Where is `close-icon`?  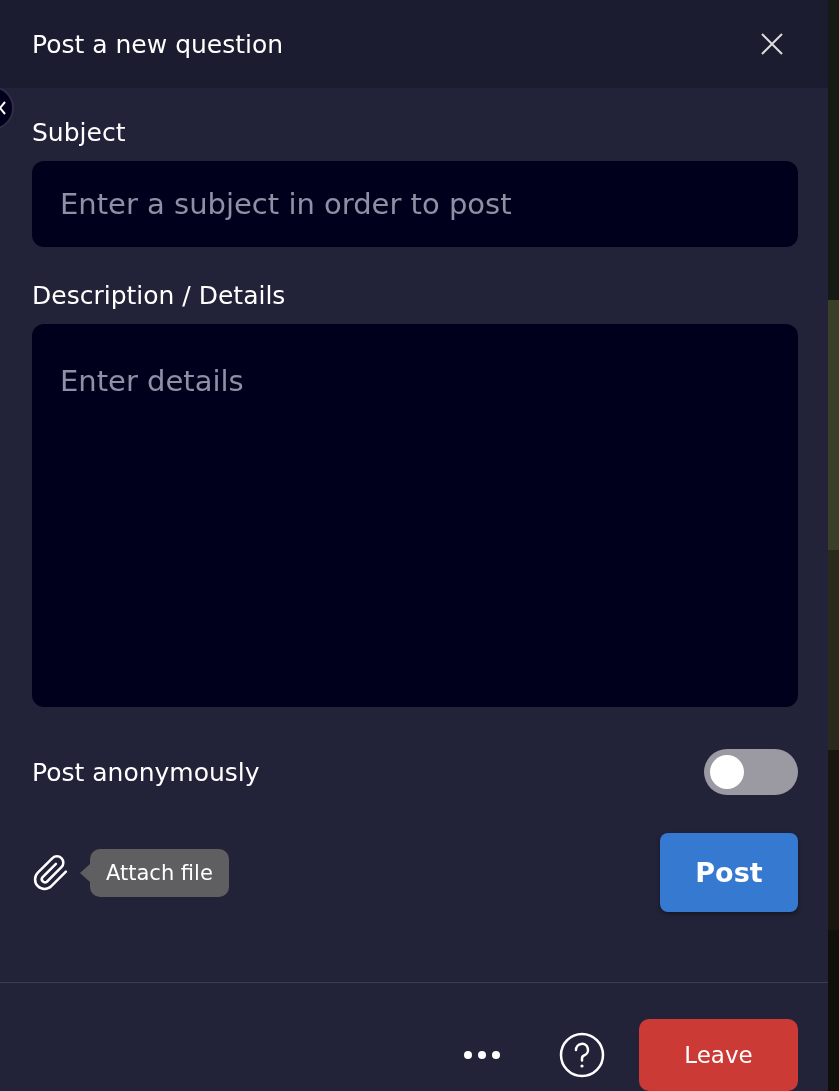
close-icon is located at coordinates (772, 44).